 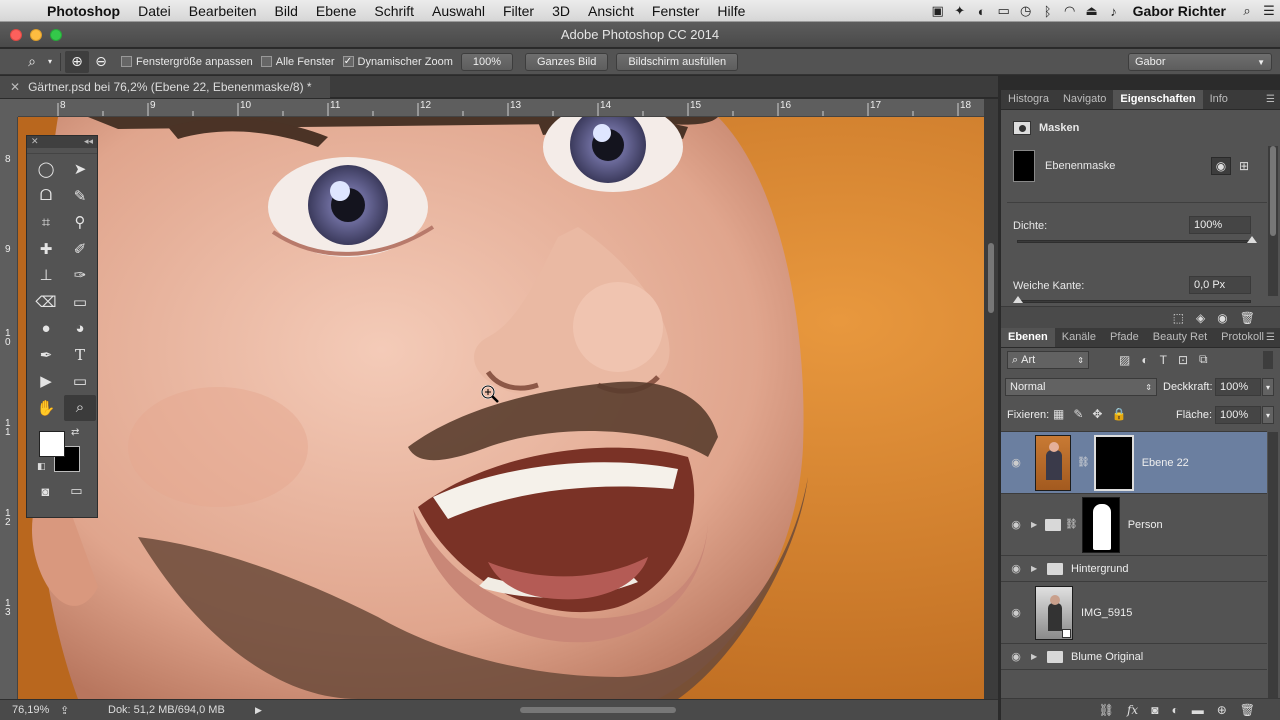 I want to click on link-icon: ⛓, so click(x=1071, y=524).